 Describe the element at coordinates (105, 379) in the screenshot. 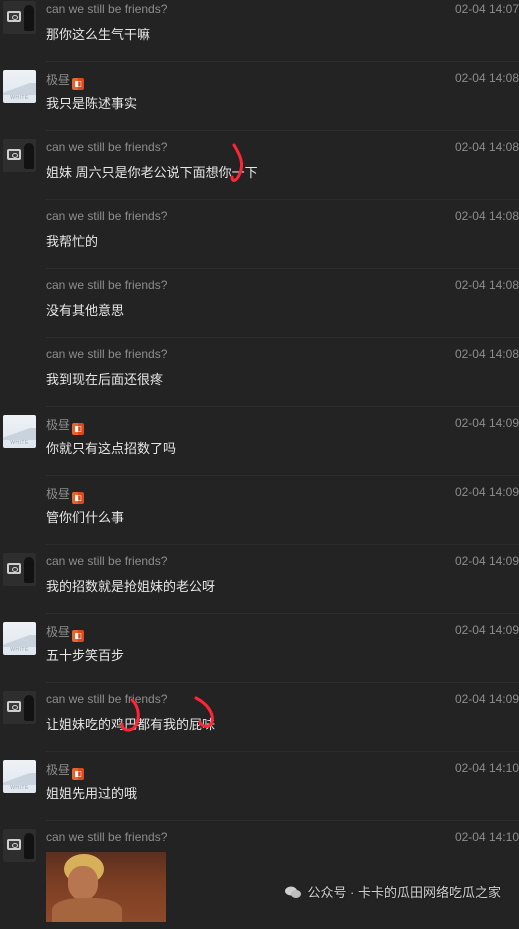

I see `message-text: 我到现在后面还很疼` at that location.